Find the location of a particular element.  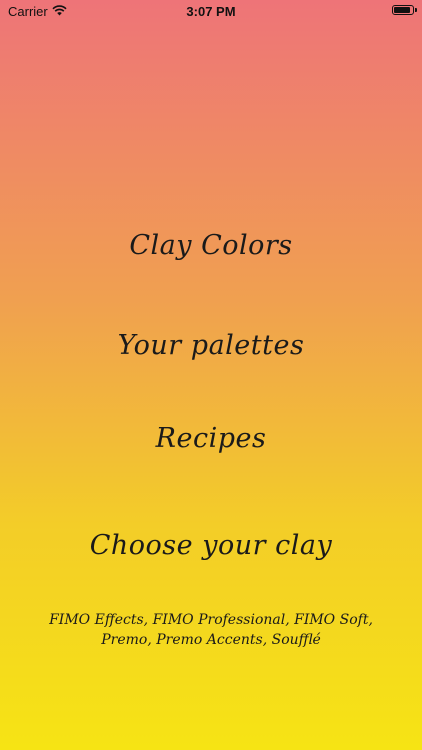

clay-colors-button: Clay Colors is located at coordinates (211, 245).